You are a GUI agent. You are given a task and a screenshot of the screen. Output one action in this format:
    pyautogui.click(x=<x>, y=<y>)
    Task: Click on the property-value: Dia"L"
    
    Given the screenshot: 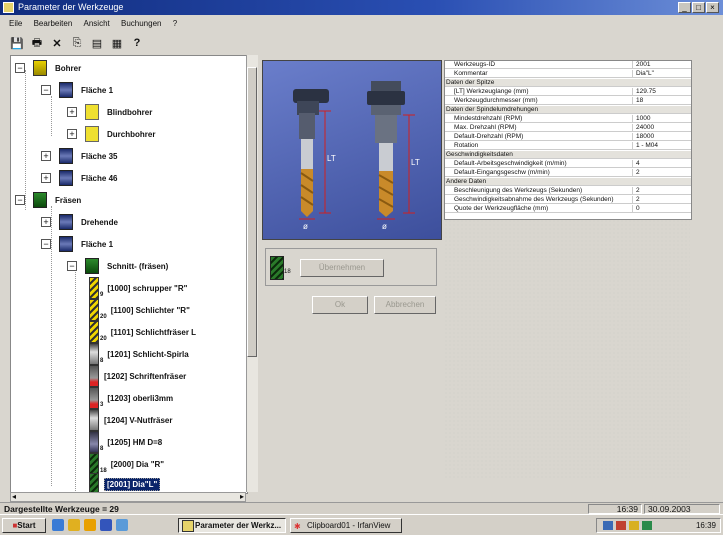 What is the action you would take?
    pyautogui.click(x=643, y=73)
    